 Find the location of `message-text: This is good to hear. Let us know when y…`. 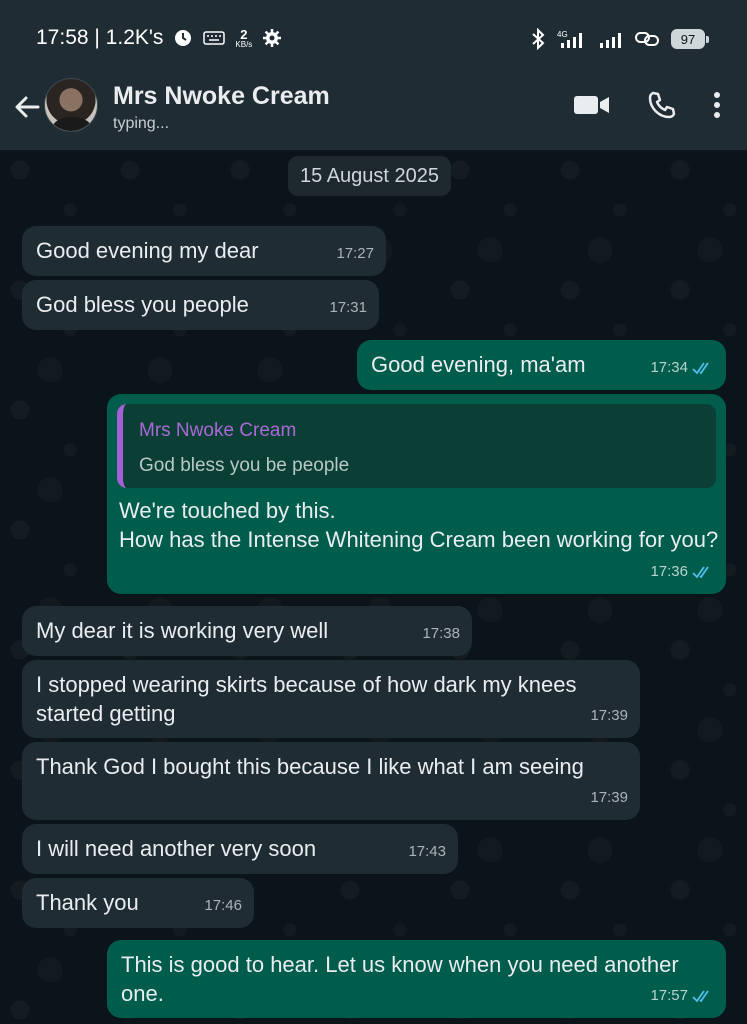

message-text: This is good to hear. Let us know when y… is located at coordinates (400, 979).